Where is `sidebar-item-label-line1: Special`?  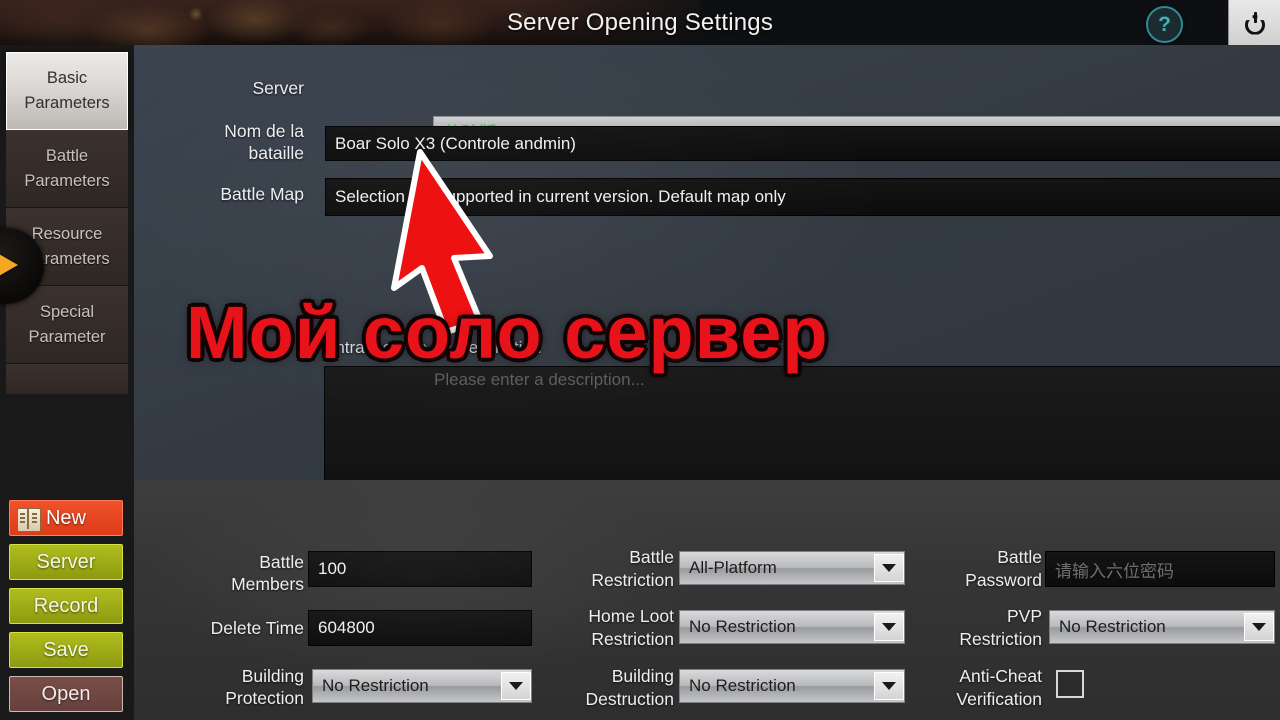
sidebar-item-label-line1: Special is located at coordinates (67, 311).